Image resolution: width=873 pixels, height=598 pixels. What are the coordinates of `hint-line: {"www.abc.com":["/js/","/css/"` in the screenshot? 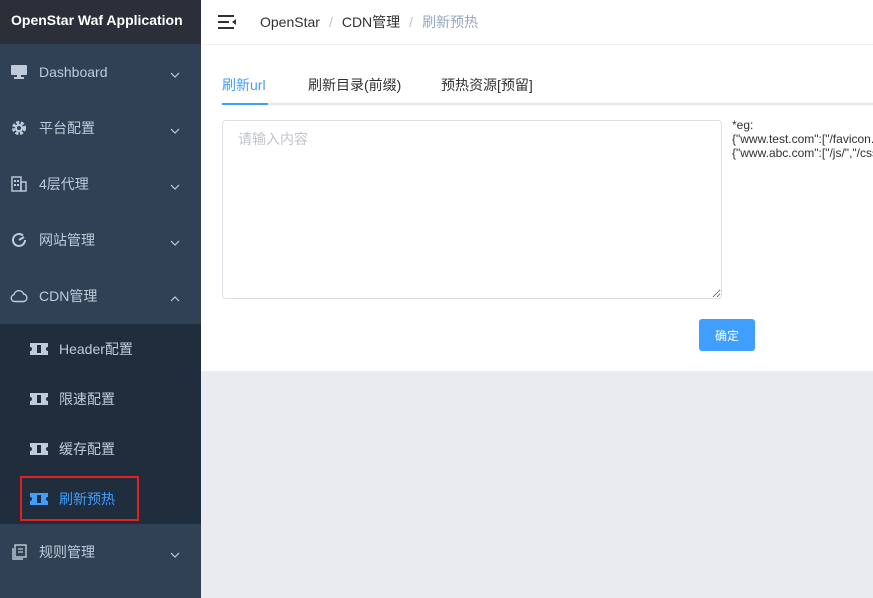 It's located at (802, 153).